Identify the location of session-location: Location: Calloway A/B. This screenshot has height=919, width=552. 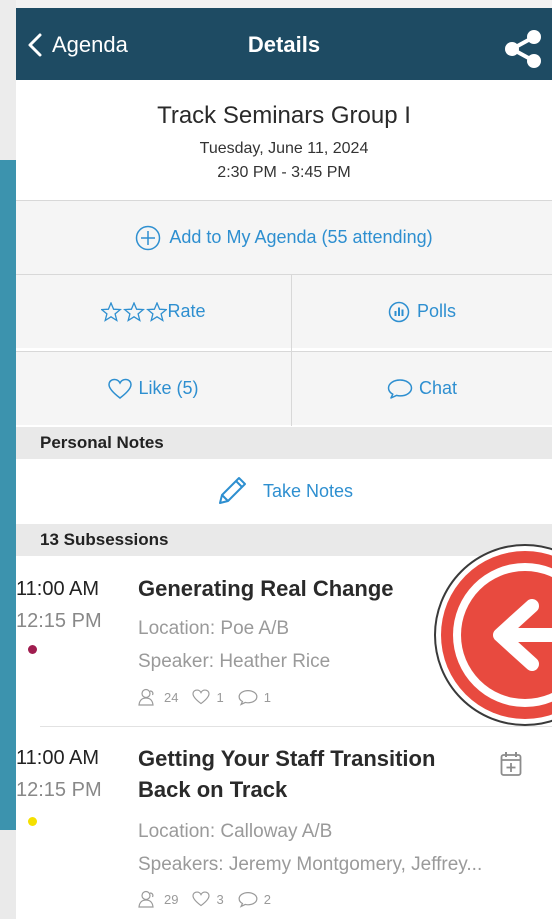
(235, 831).